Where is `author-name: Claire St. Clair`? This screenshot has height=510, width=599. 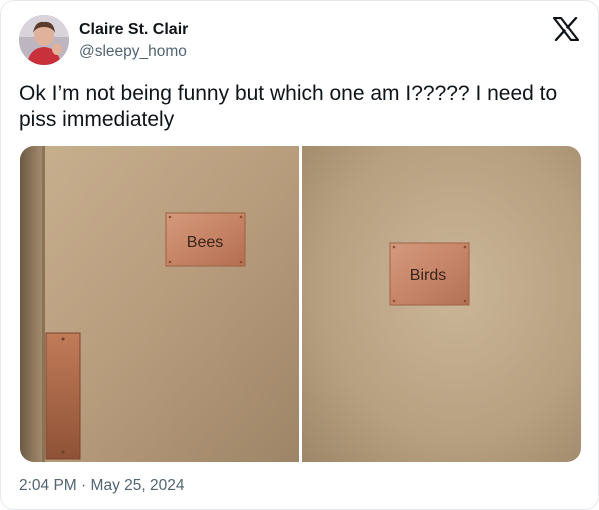 author-name: Claire St. Clair is located at coordinates (133, 30).